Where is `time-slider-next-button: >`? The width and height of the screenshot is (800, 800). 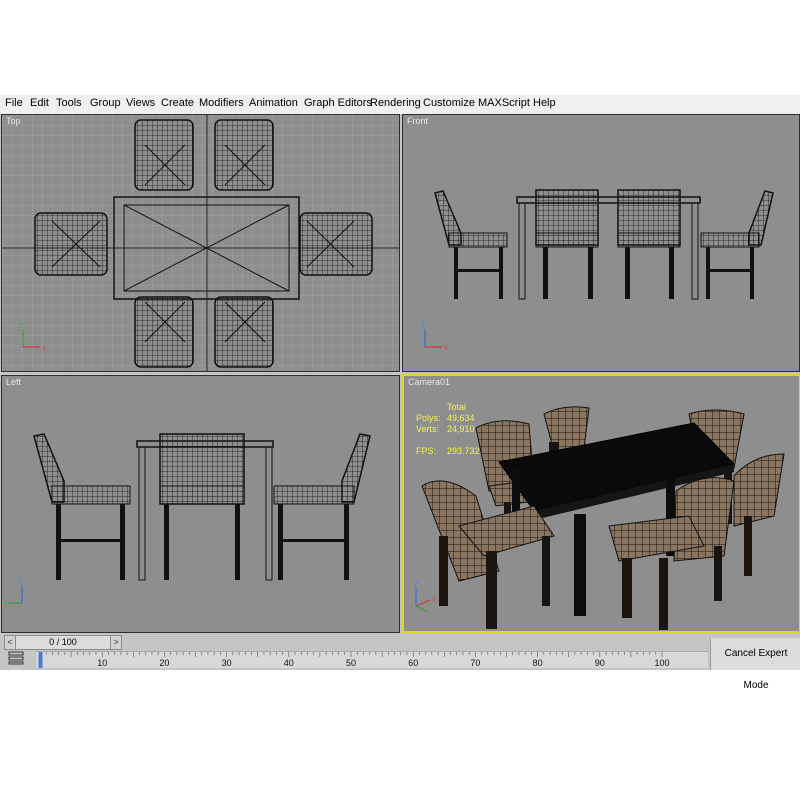
time-slider-next-button: > is located at coordinates (115, 642).